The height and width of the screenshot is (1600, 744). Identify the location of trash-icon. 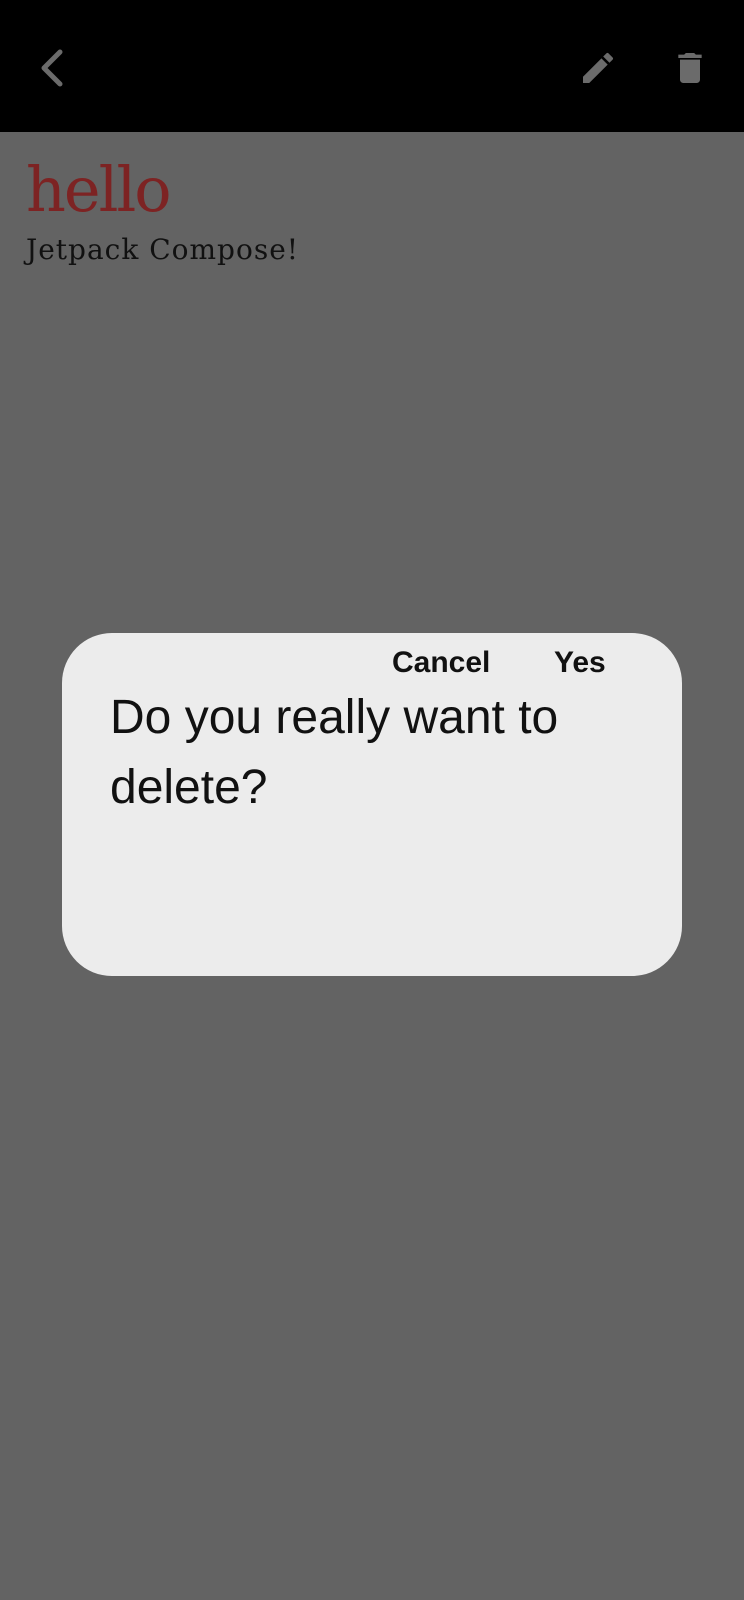
(690, 68).